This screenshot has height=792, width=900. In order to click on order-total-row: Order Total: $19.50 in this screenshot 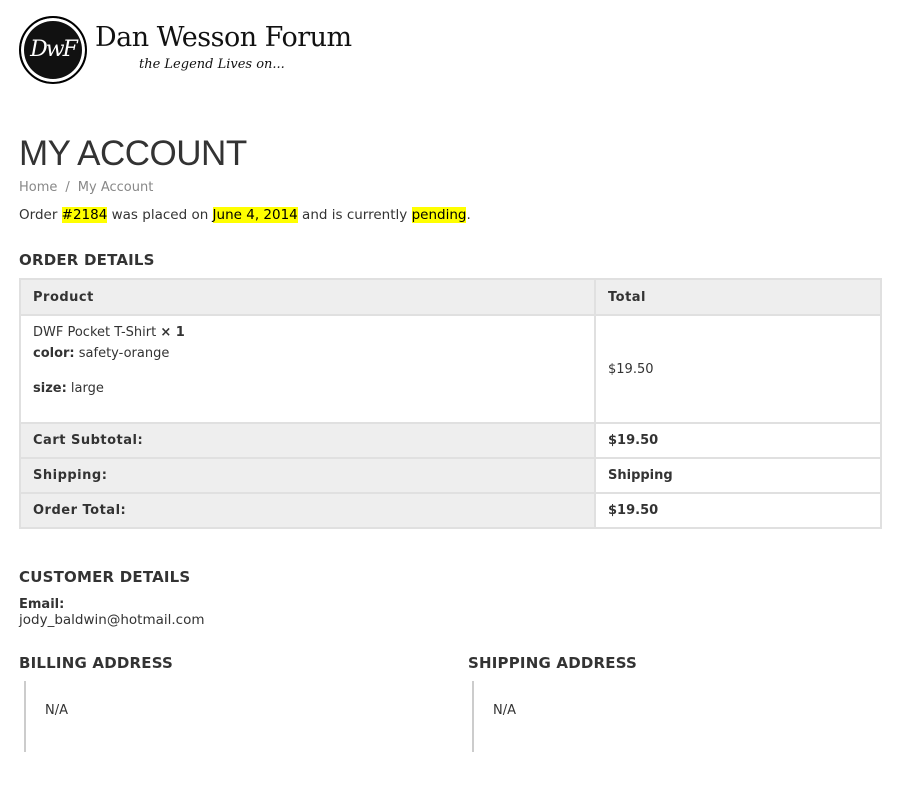, I will do `click(450, 510)`.